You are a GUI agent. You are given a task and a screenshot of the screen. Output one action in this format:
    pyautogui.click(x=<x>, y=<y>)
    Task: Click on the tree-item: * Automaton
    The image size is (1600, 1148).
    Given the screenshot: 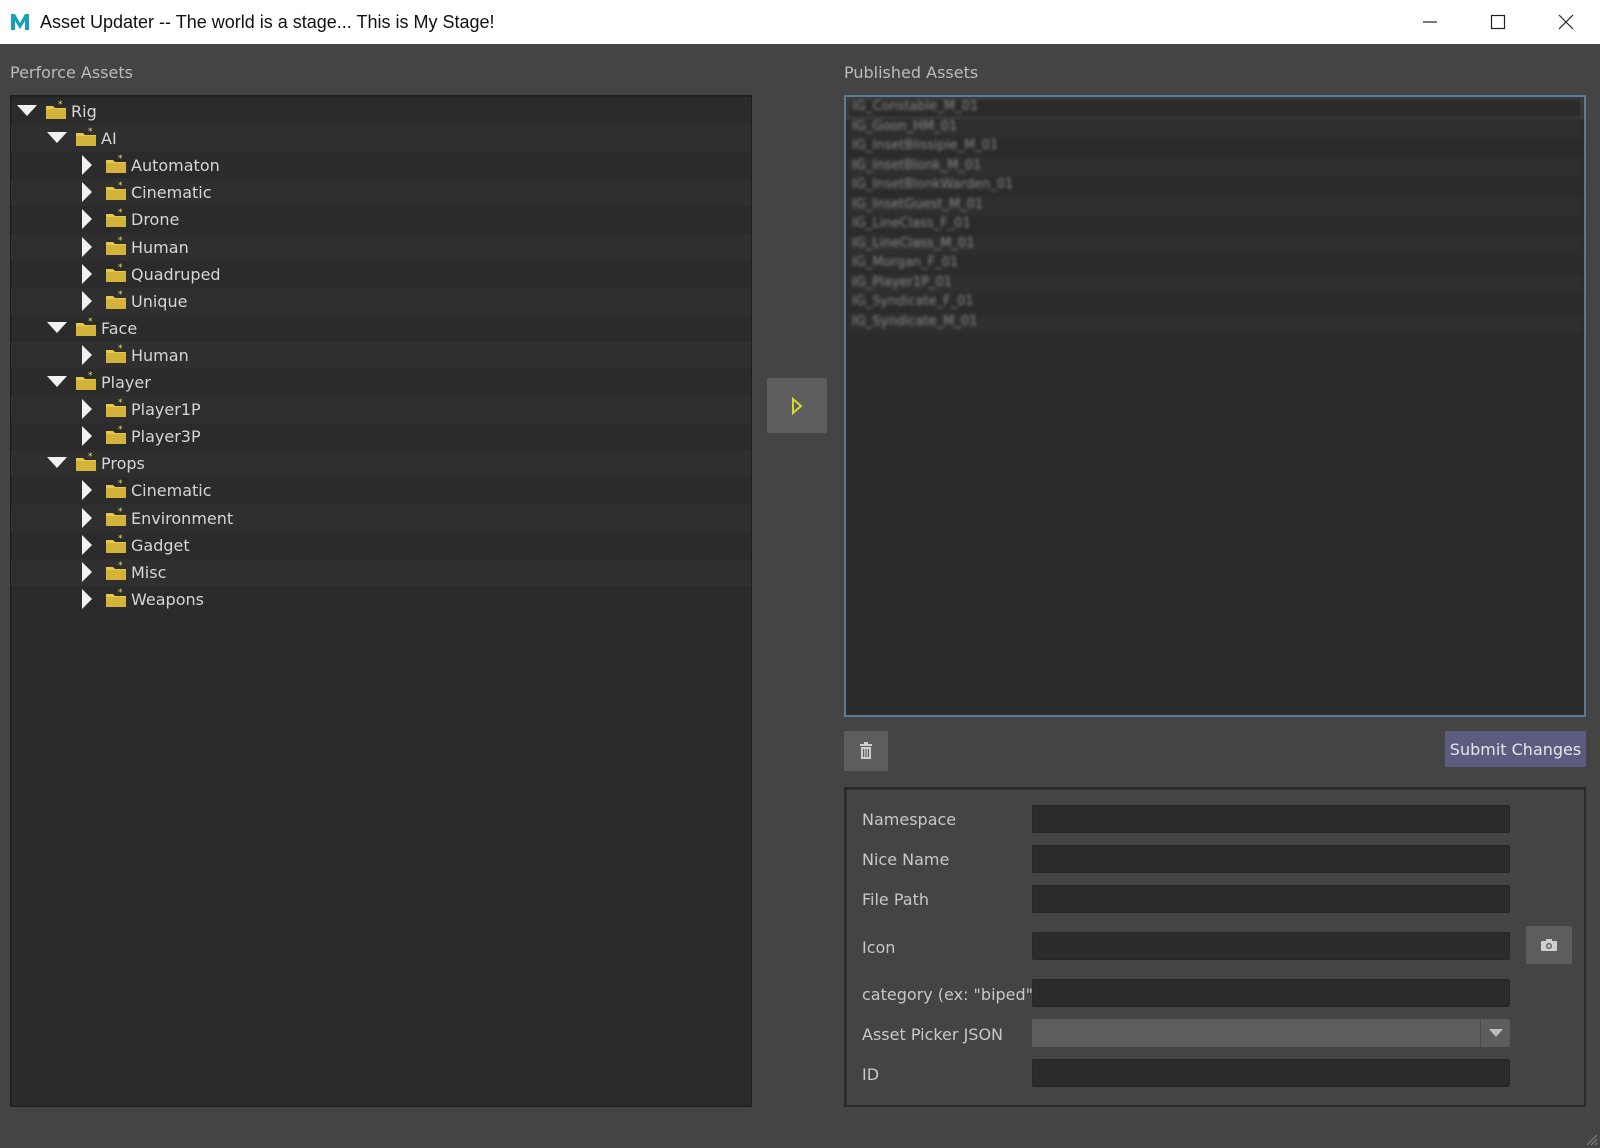 What is the action you would take?
    pyautogui.click(x=381, y=165)
    